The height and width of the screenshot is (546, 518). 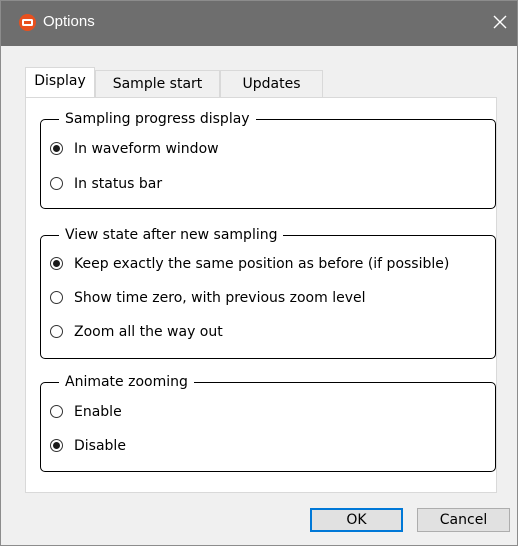 What do you see at coordinates (148, 332) in the screenshot?
I see `radio-label: Zoom all the way out` at bounding box center [148, 332].